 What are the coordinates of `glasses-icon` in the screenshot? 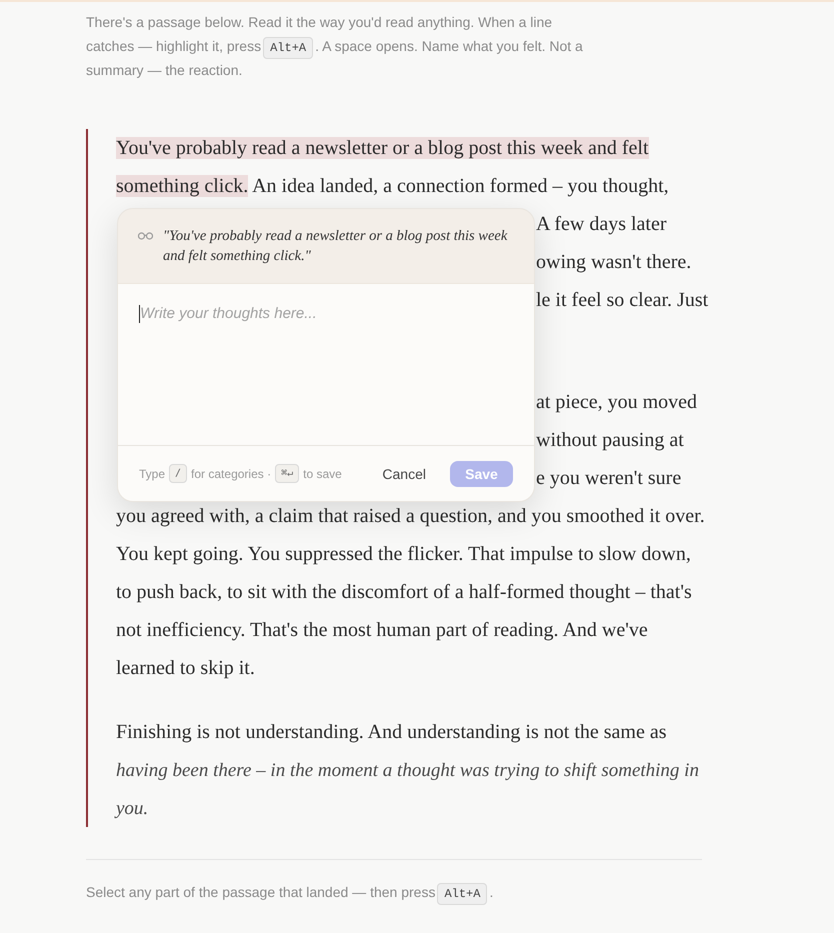 It's located at (145, 236).